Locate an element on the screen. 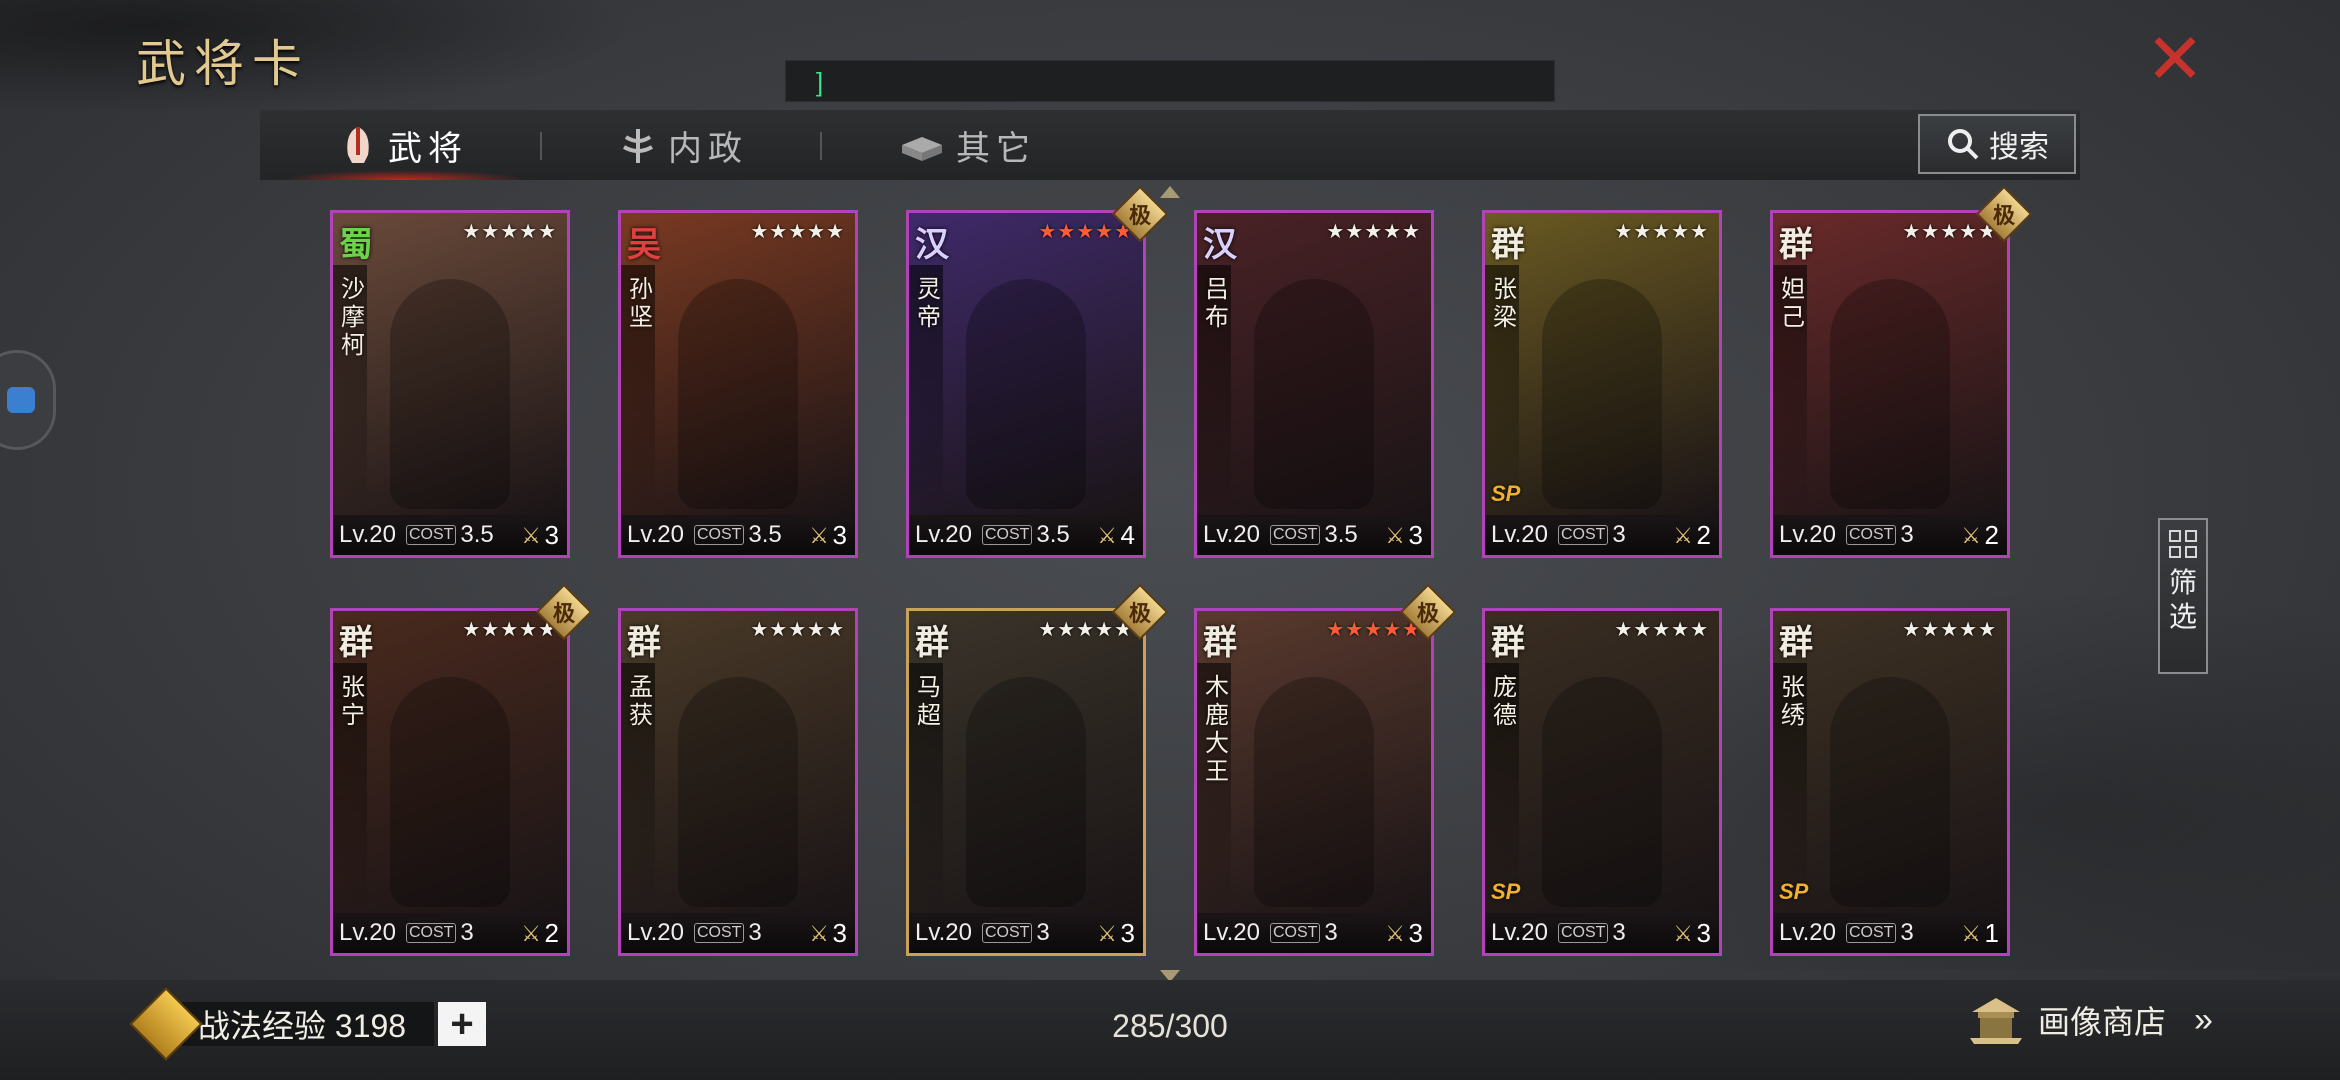  tab-others: 其它 is located at coordinates (968, 145).